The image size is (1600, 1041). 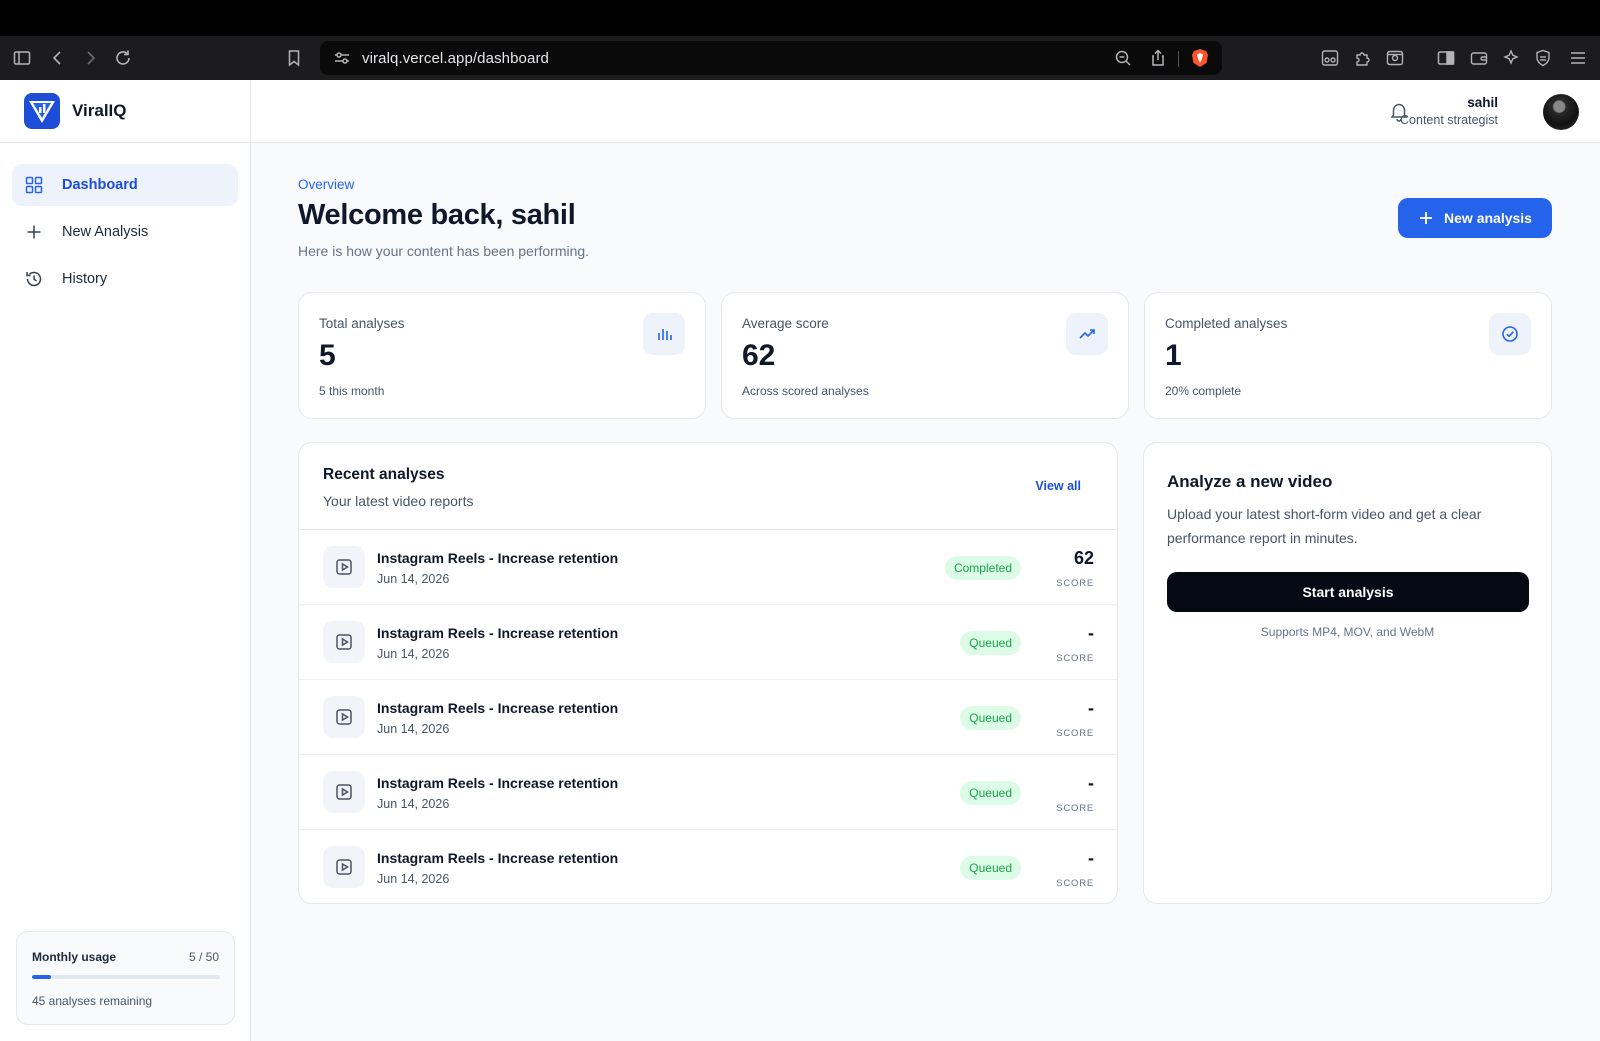 What do you see at coordinates (58, 58) in the screenshot?
I see `back-icon` at bounding box center [58, 58].